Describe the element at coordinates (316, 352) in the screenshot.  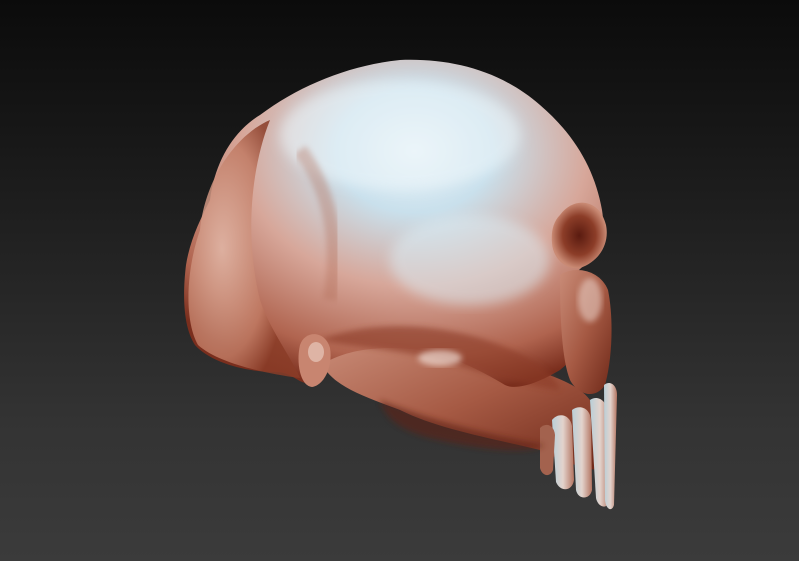
I see `mastoid-highlight` at that location.